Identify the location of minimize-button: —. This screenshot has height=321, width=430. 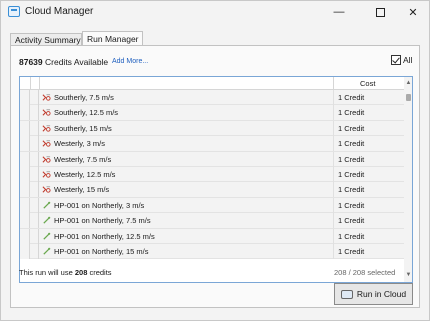
(339, 12).